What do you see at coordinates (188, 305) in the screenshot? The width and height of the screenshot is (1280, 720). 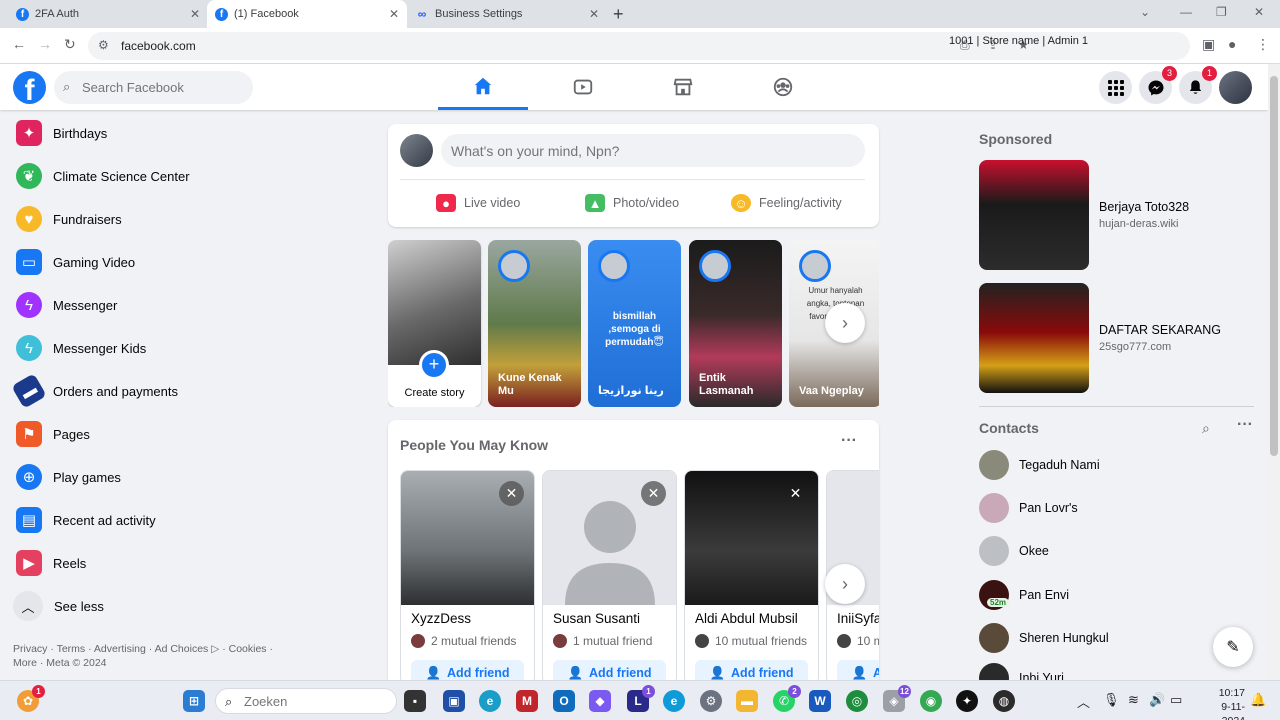 I see `sidebar-item-messenger: ϟ Messenger` at bounding box center [188, 305].